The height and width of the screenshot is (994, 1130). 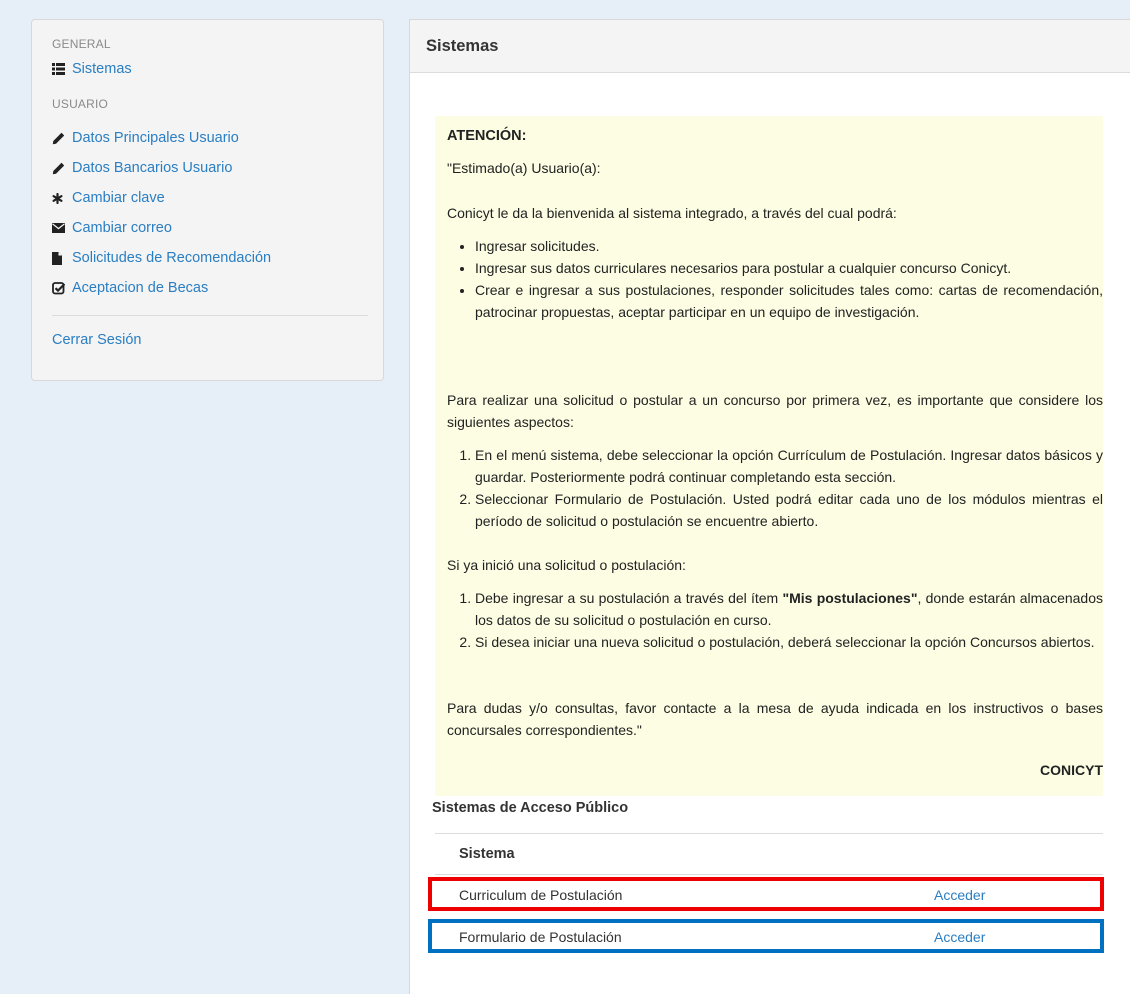 What do you see at coordinates (210, 288) in the screenshot?
I see `sidebar-item-aceptacion-becas: Aceptacion de Becas` at bounding box center [210, 288].